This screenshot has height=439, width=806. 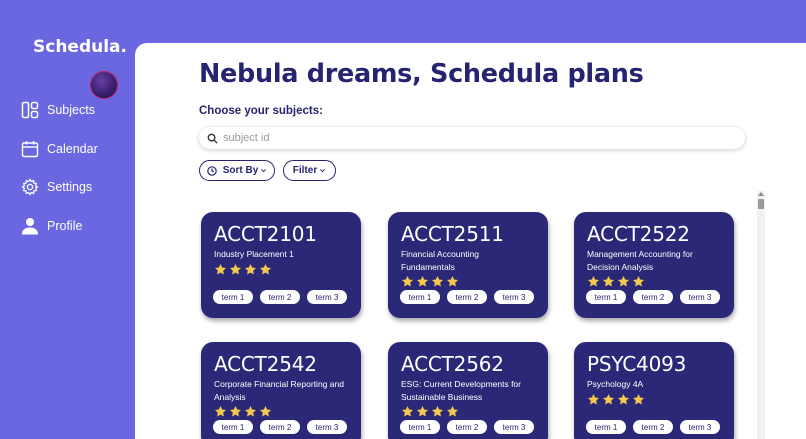 I want to click on sidebar-item-profile: Profile, so click(x=59, y=226).